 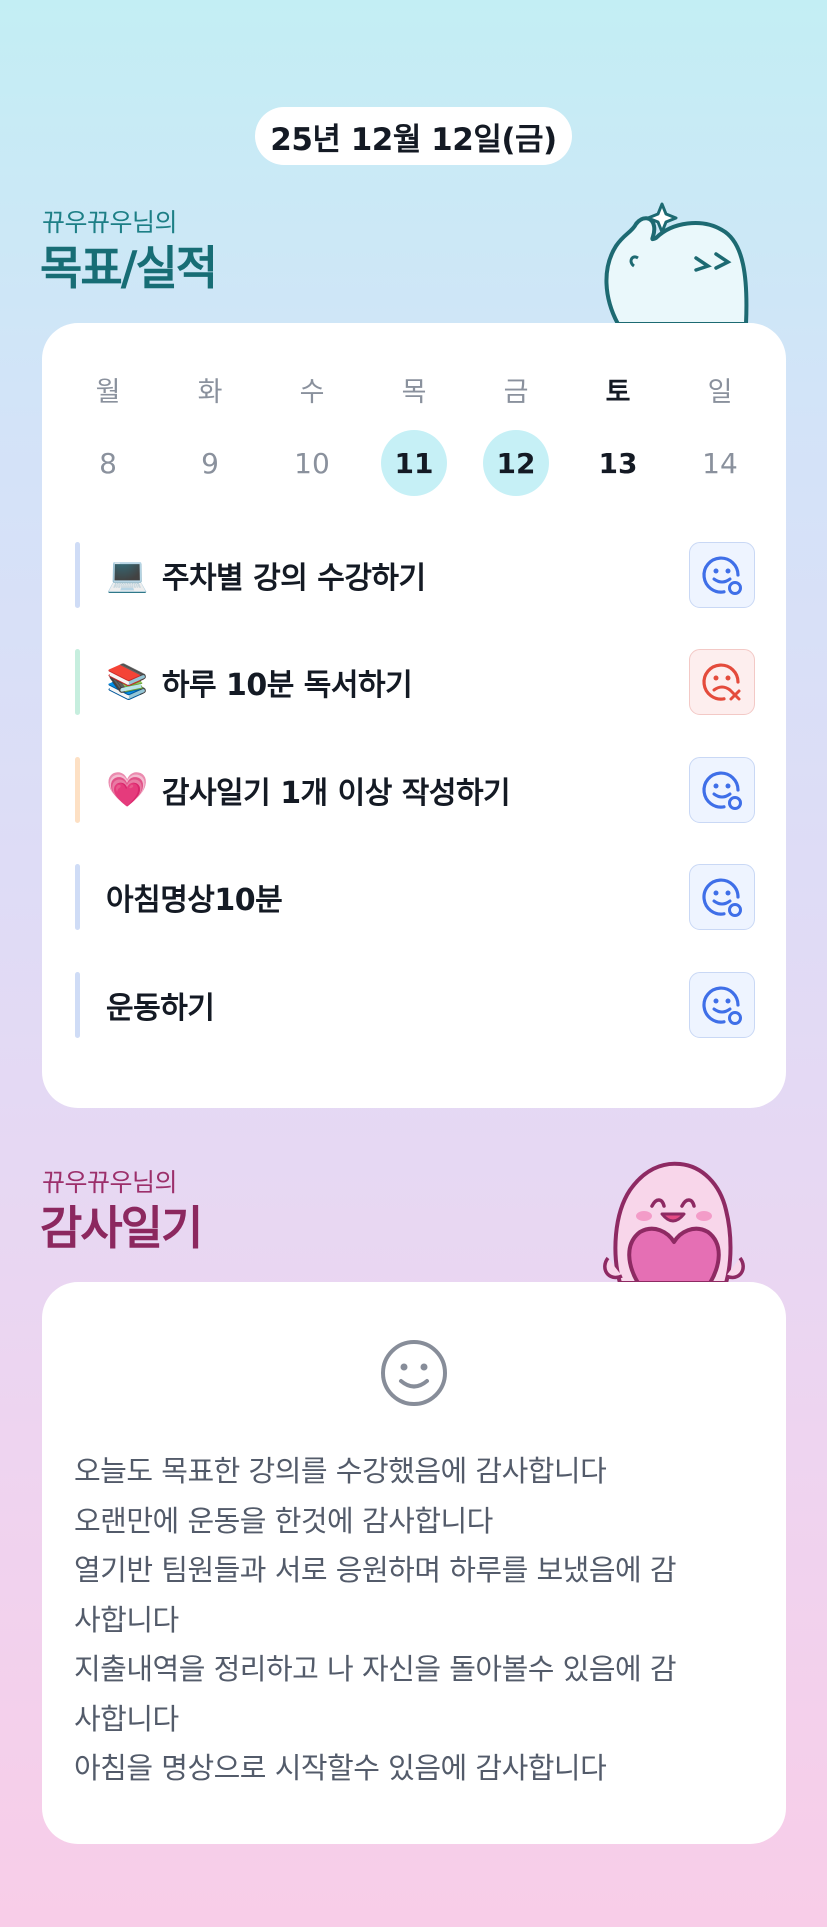 I want to click on weekday-label: 금, so click(x=516, y=392).